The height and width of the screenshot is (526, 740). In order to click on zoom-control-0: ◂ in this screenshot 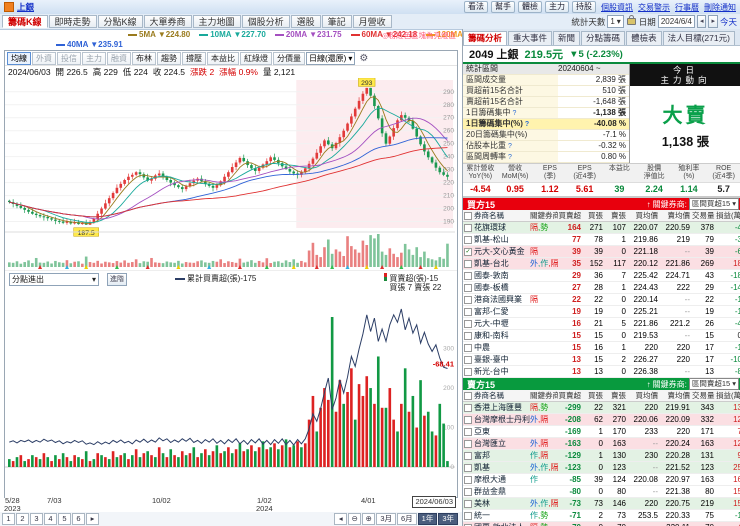, I will do `click(341, 519)`.